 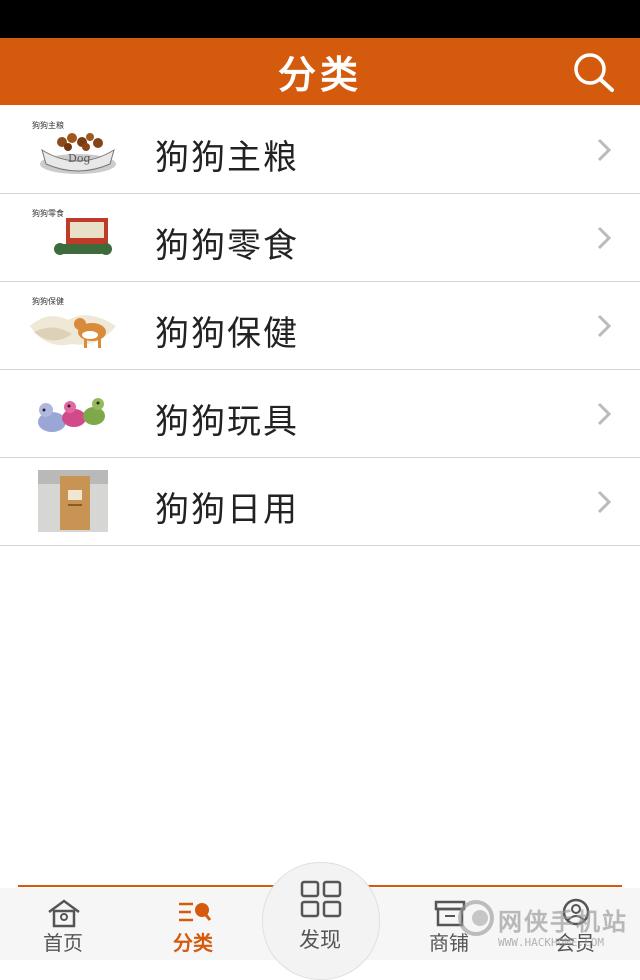 What do you see at coordinates (195, 912) in the screenshot?
I see `category-icon` at bounding box center [195, 912].